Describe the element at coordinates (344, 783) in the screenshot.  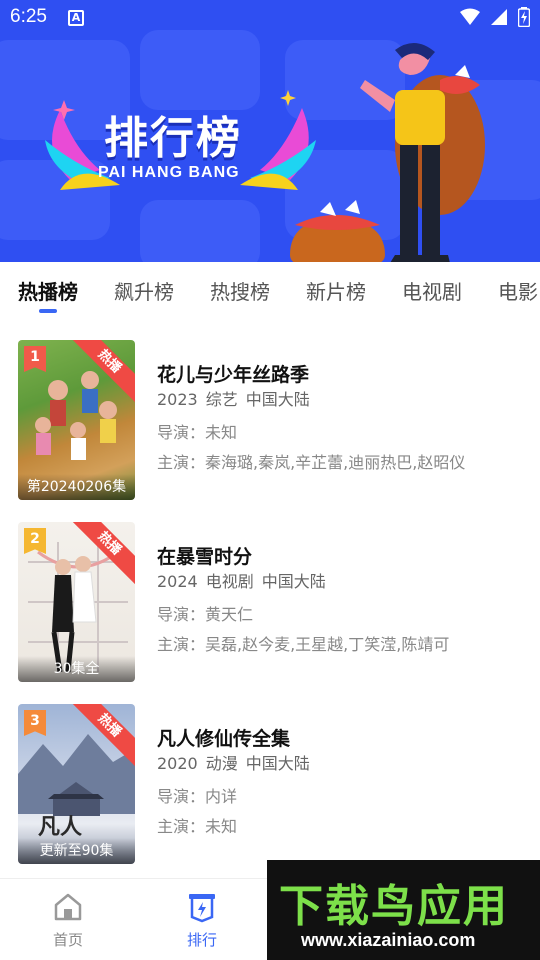
I see `item-info: 凡人修仙传全集 2020 动漫 中国大陆 导演：内详 主演：未知` at that location.